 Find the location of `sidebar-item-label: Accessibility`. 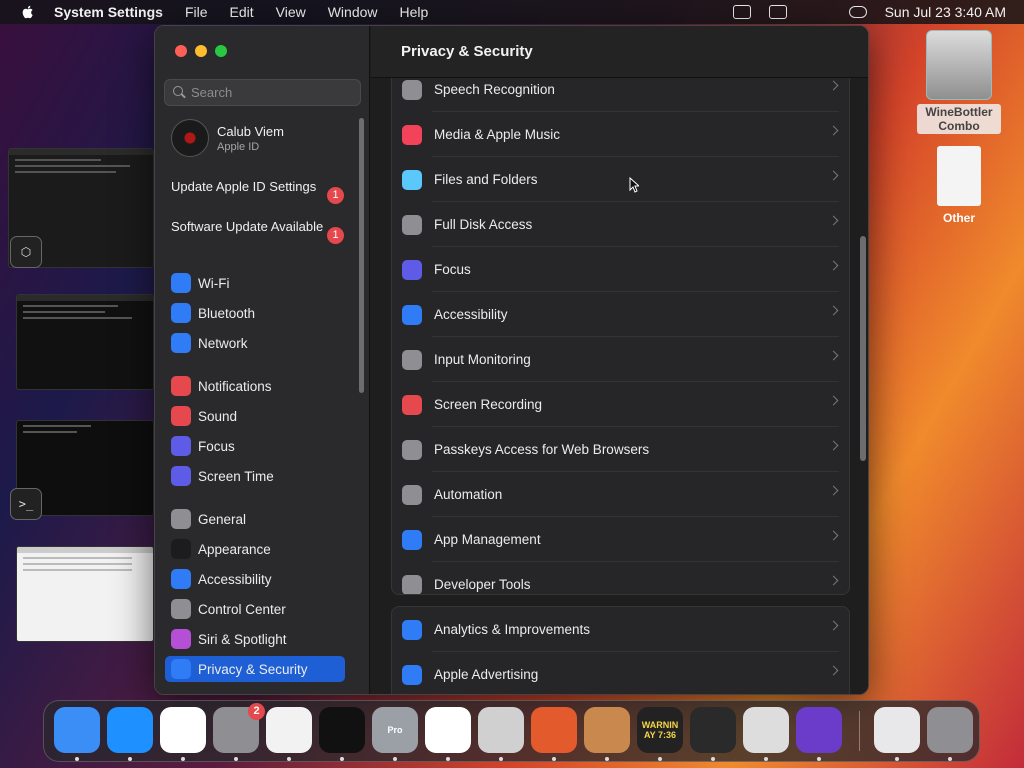

sidebar-item-label: Accessibility is located at coordinates (235, 579).